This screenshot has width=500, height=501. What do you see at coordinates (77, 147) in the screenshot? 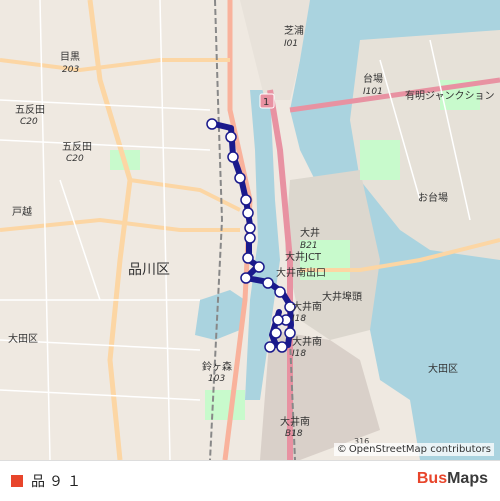
I see `label-gotanda-2: 五反田` at bounding box center [77, 147].